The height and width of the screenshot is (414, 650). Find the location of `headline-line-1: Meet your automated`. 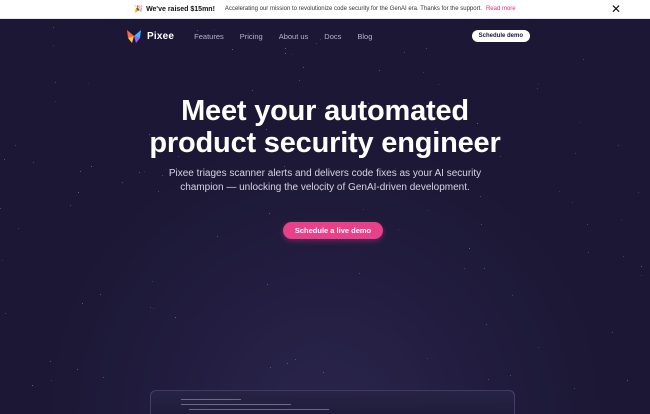

headline-line-1: Meet your automated is located at coordinates (325, 111).